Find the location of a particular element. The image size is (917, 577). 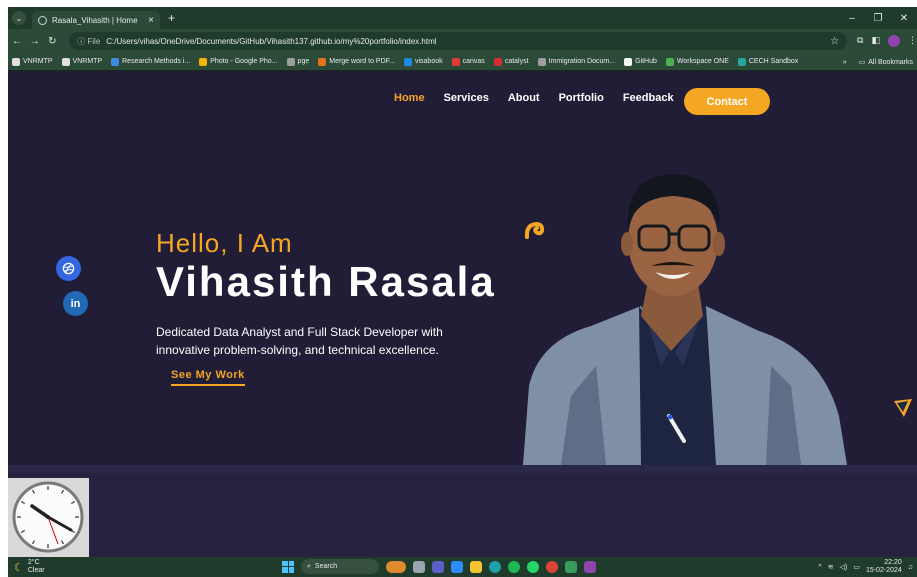

chevron-up-icon: ^ is located at coordinates (819, 567).